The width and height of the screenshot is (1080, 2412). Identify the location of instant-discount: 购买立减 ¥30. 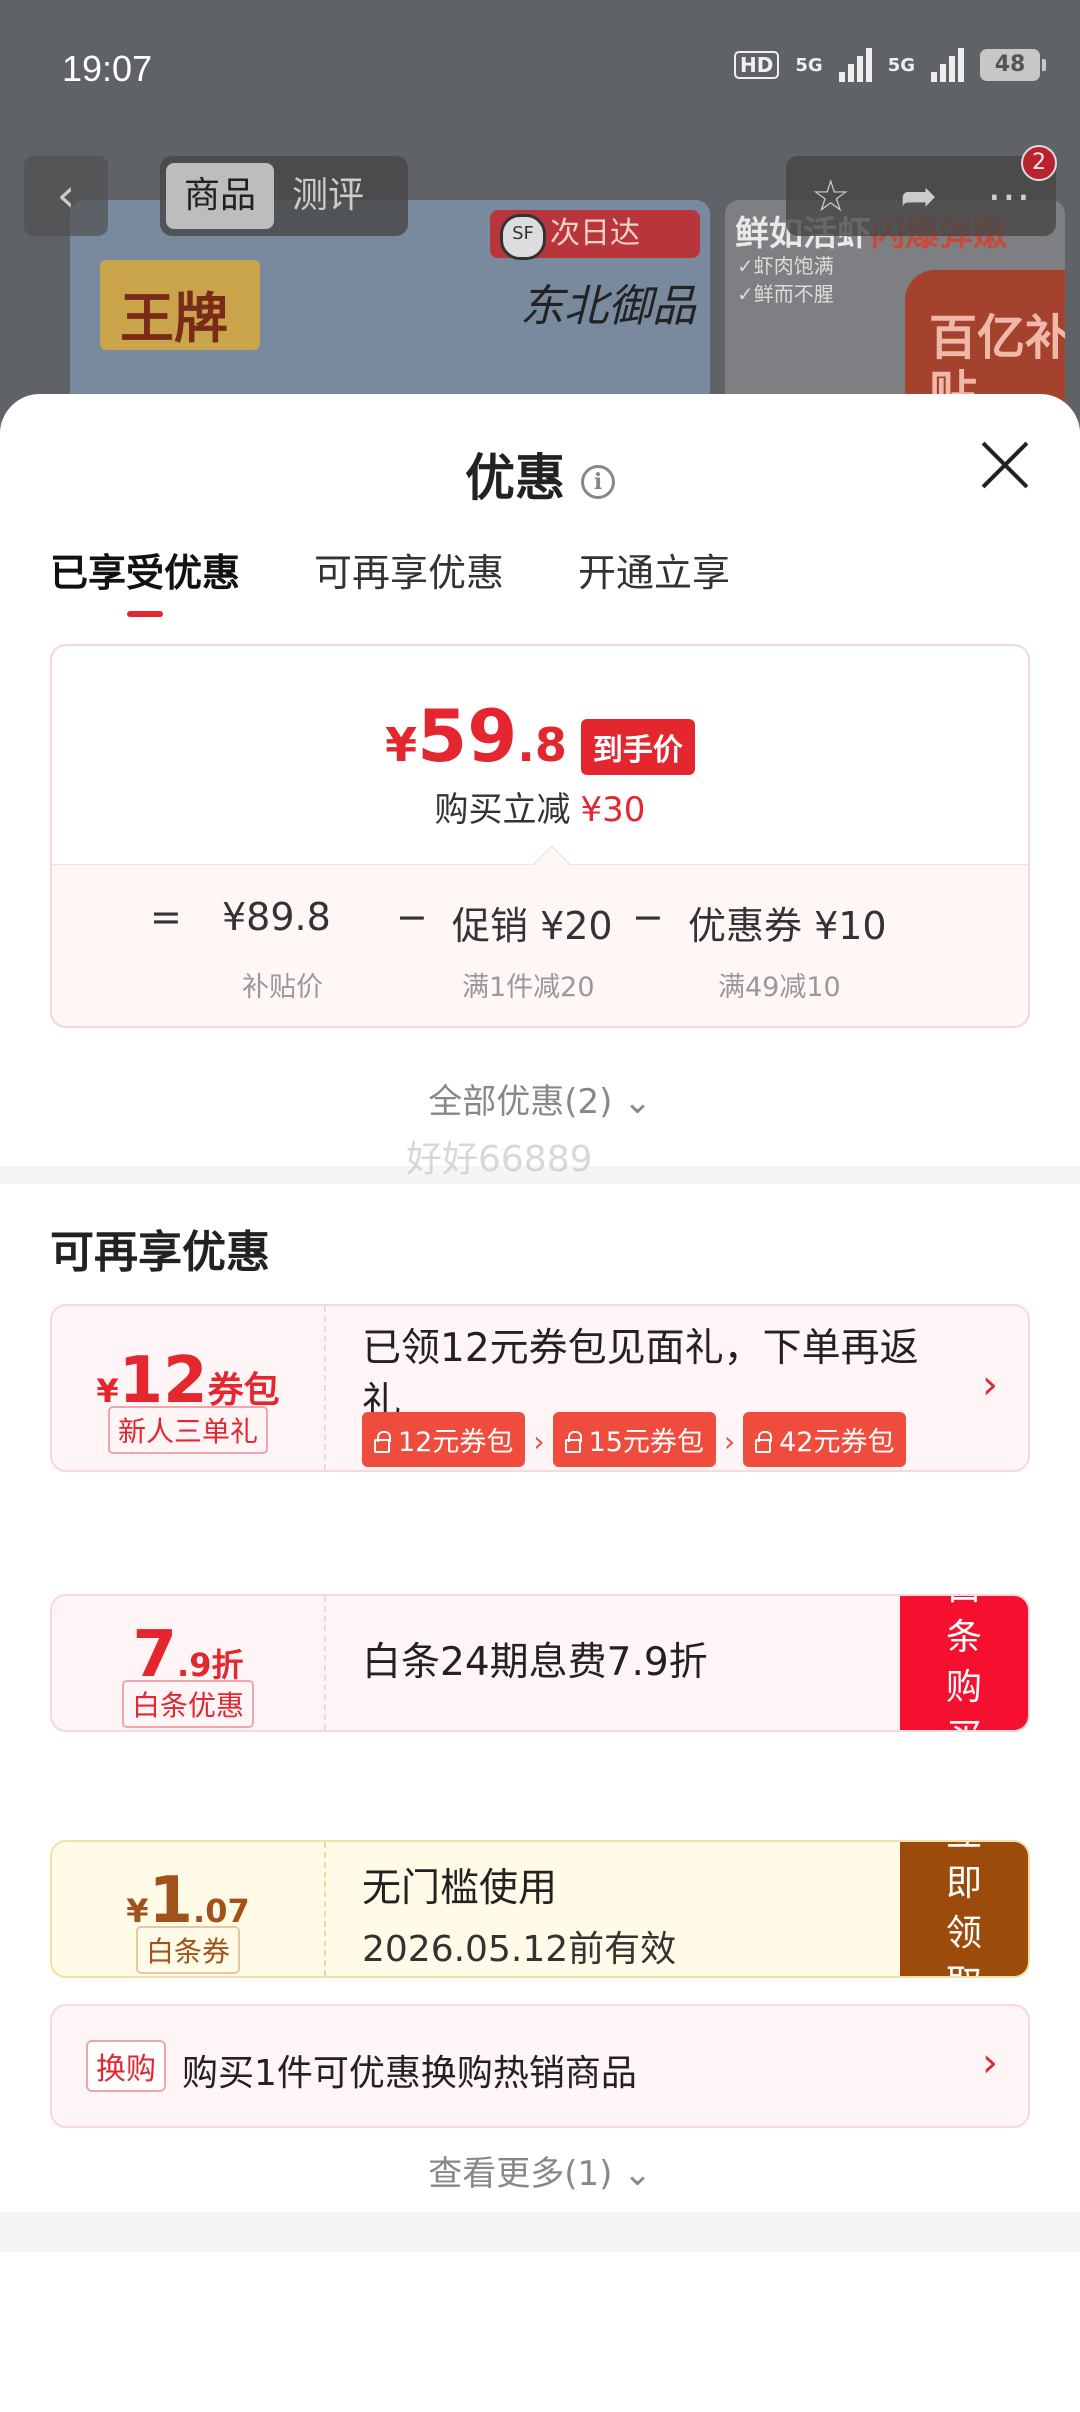
(540, 810).